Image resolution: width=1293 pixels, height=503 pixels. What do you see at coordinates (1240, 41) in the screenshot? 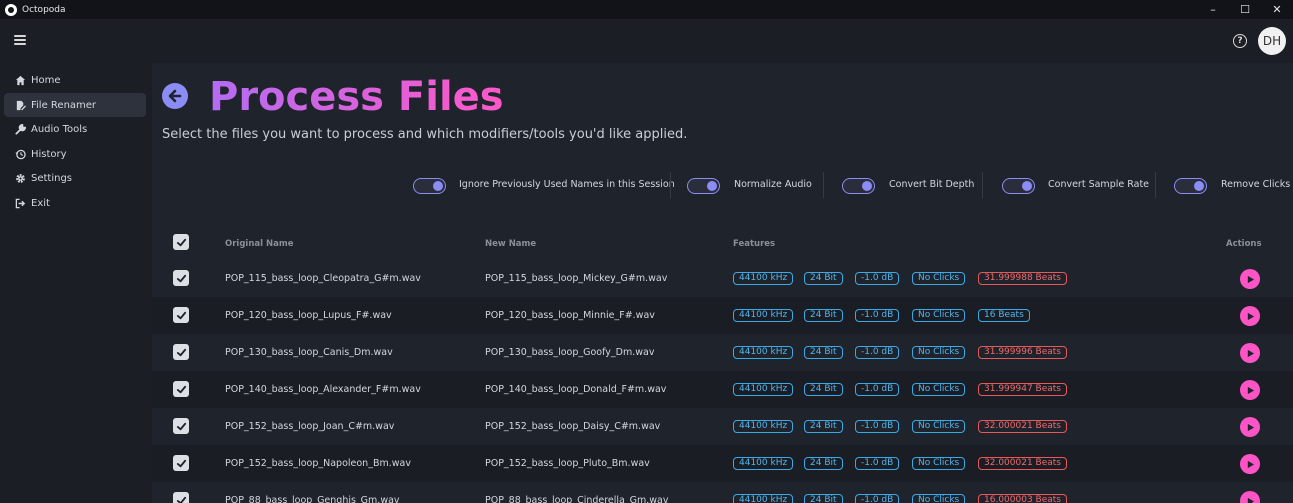
I see `help-icon: ?` at bounding box center [1240, 41].